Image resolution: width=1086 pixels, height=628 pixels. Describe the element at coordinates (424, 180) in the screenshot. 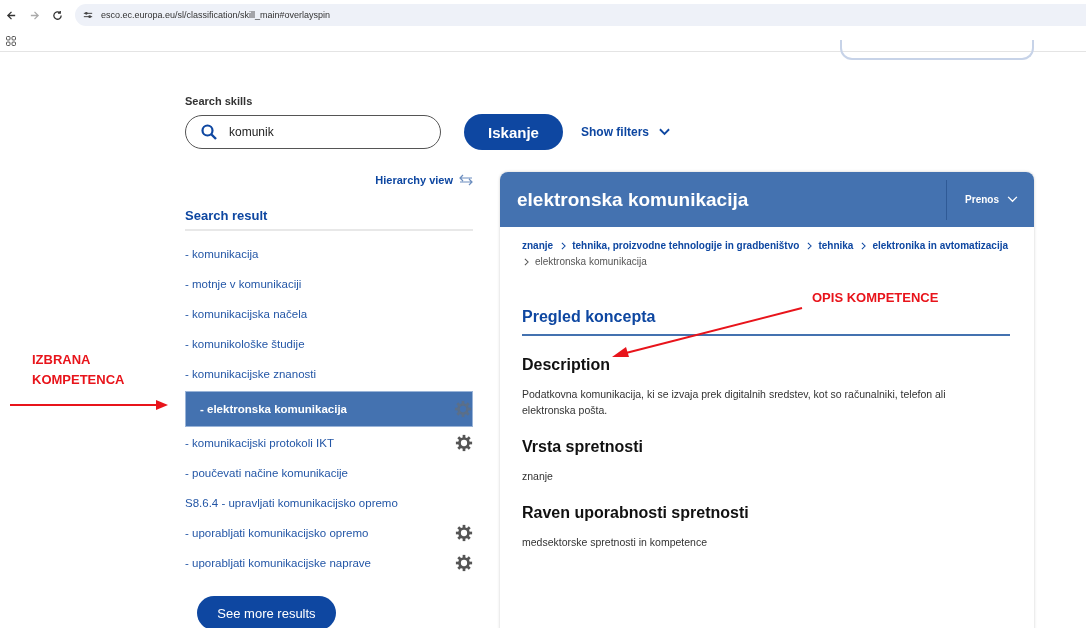

I see `hierarchy-view-link: Hierarchy view` at that location.